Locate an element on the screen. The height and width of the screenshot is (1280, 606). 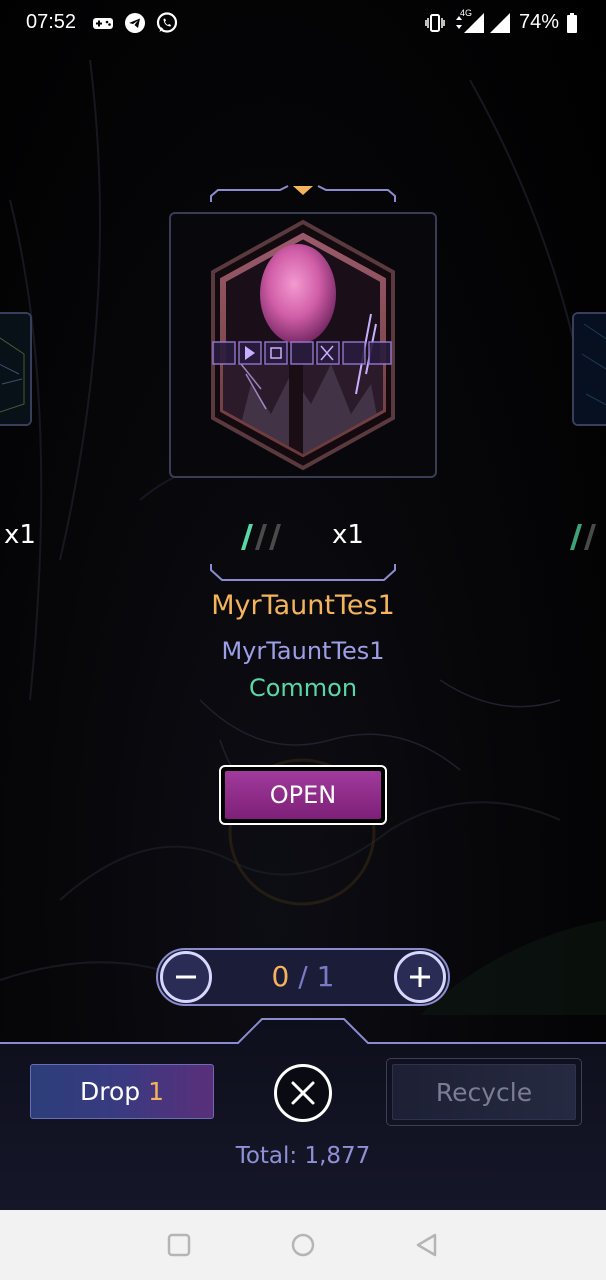
carousel-item-previous is located at coordinates (16, 369).